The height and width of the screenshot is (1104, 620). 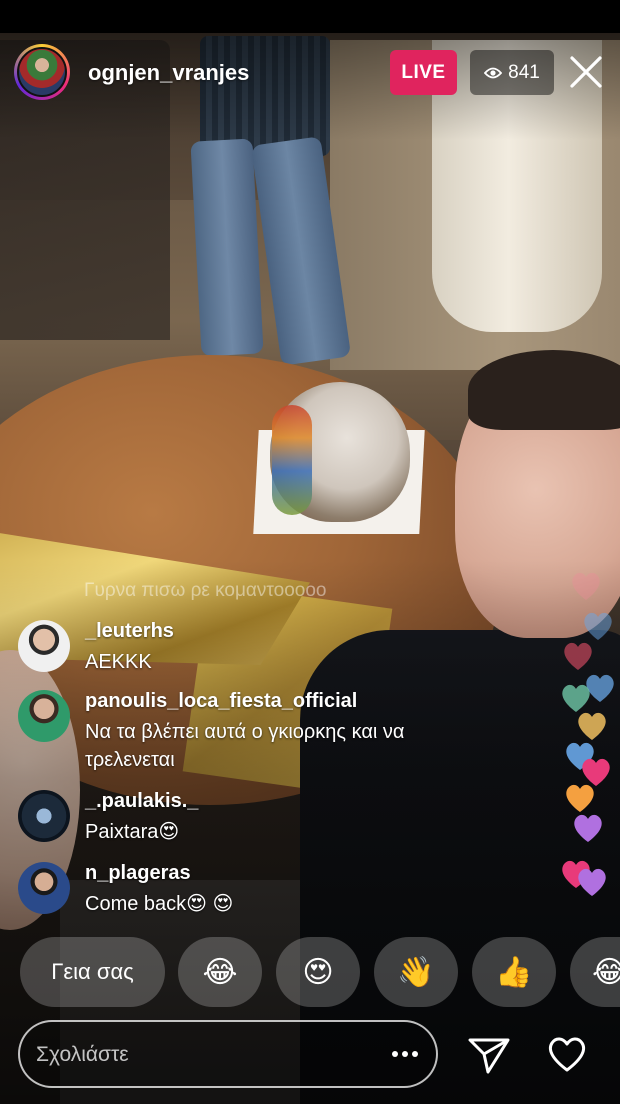 I want to click on close-icon, so click(x=586, y=72).